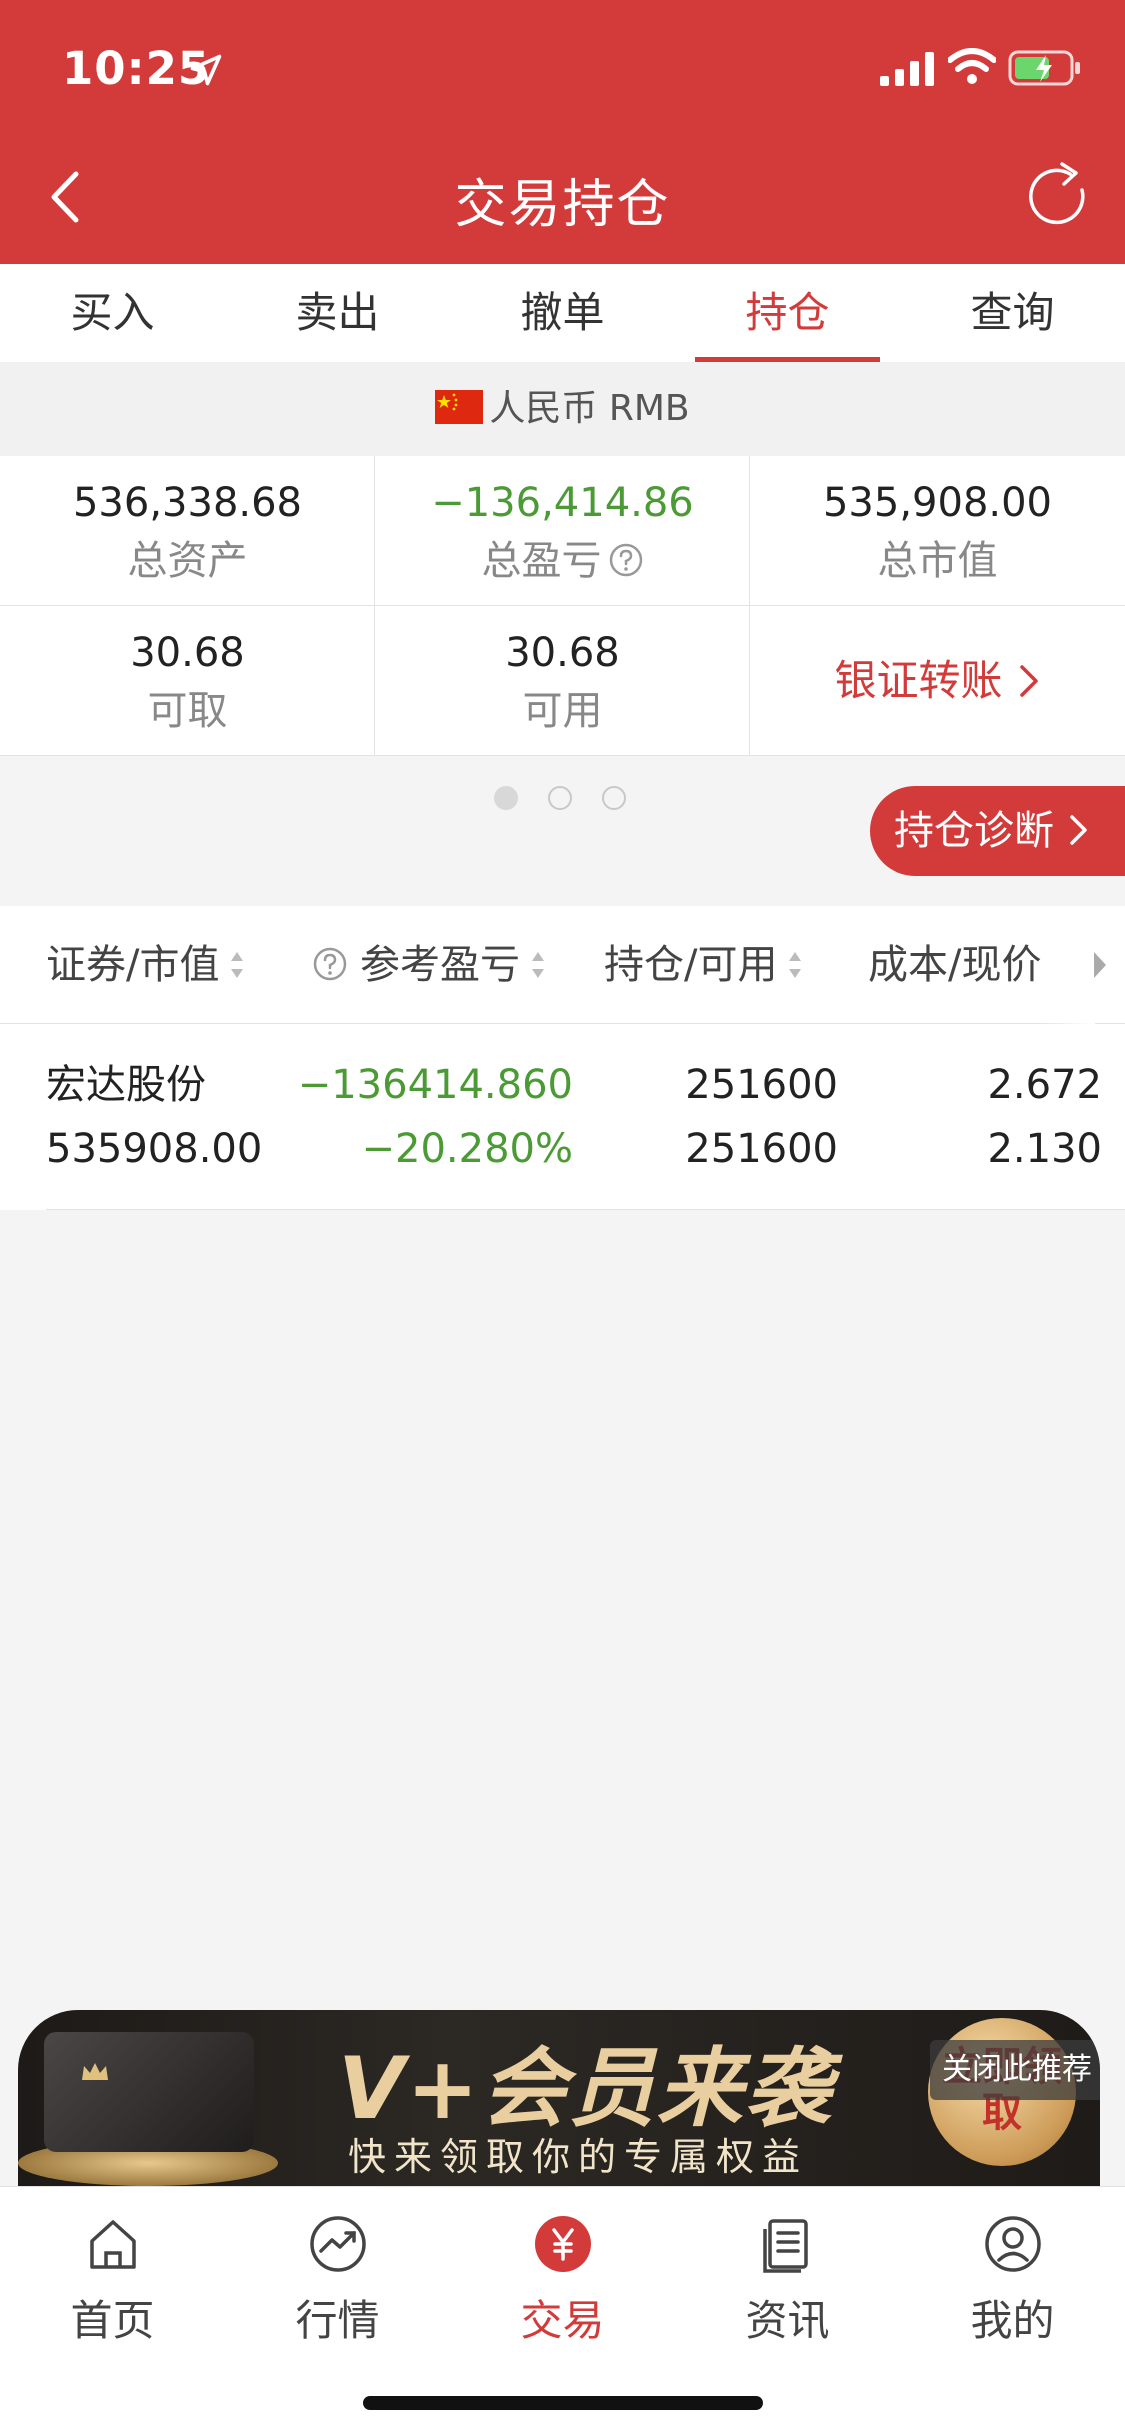 The height and width of the screenshot is (2436, 1125). I want to click on available-label: 可用, so click(562, 711).